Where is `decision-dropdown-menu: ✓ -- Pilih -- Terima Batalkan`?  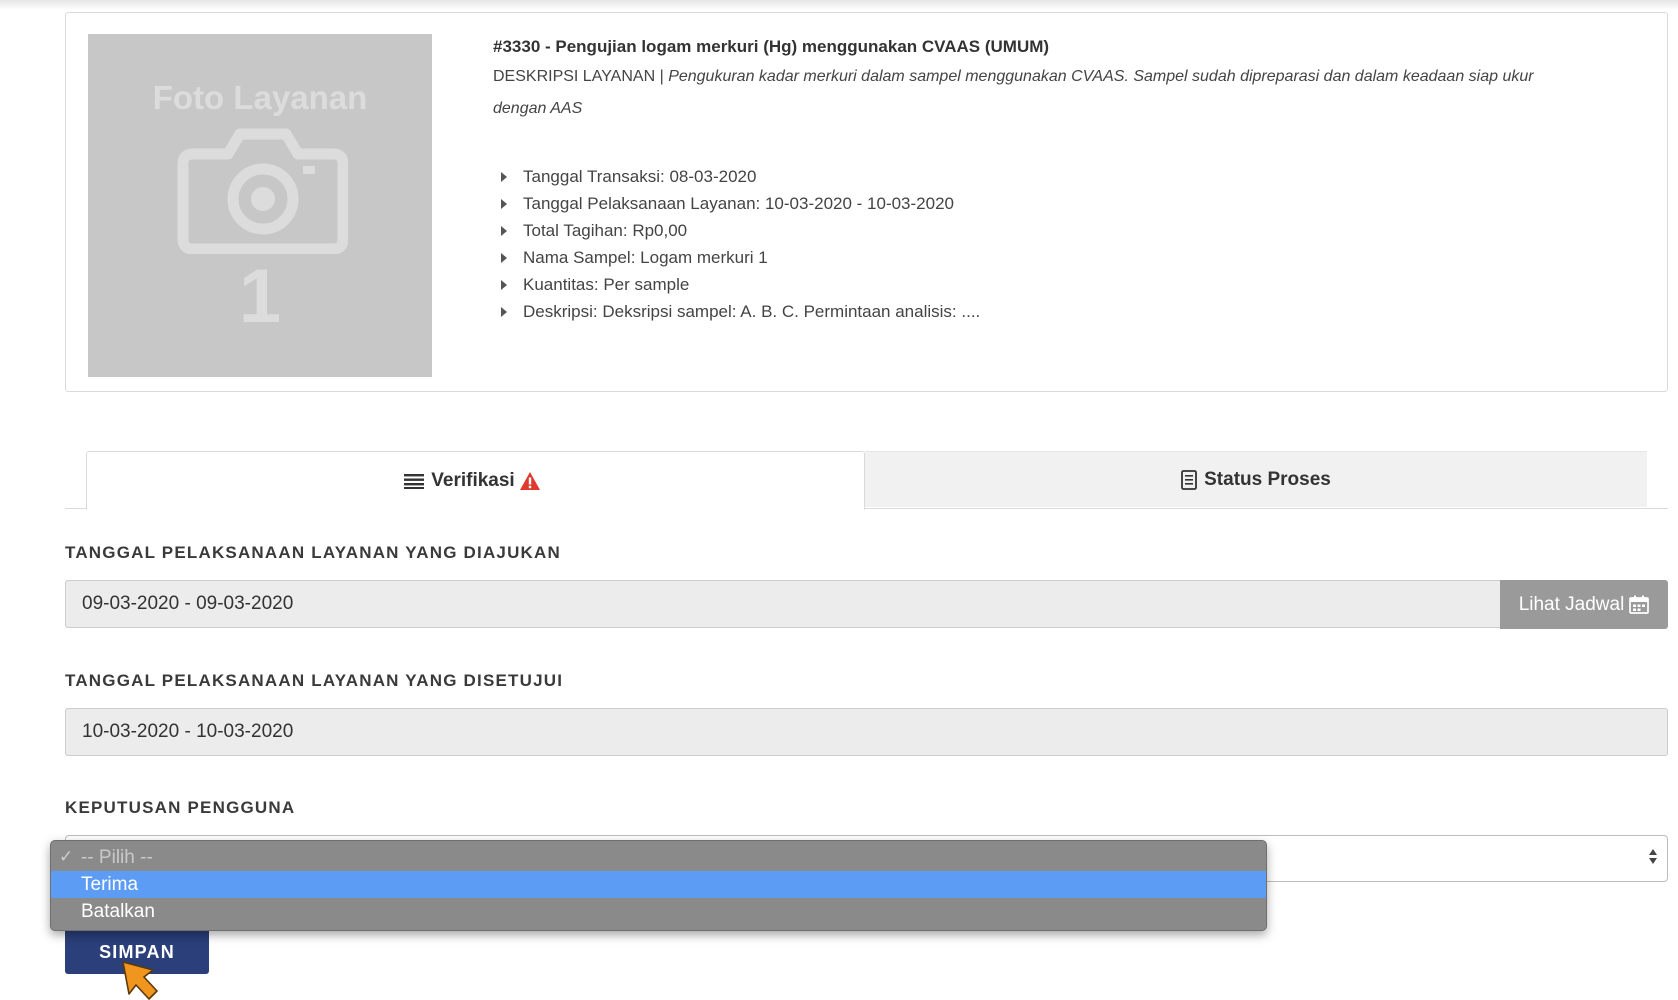
decision-dropdown-menu: ✓ -- Pilih -- Terima Batalkan is located at coordinates (658, 885).